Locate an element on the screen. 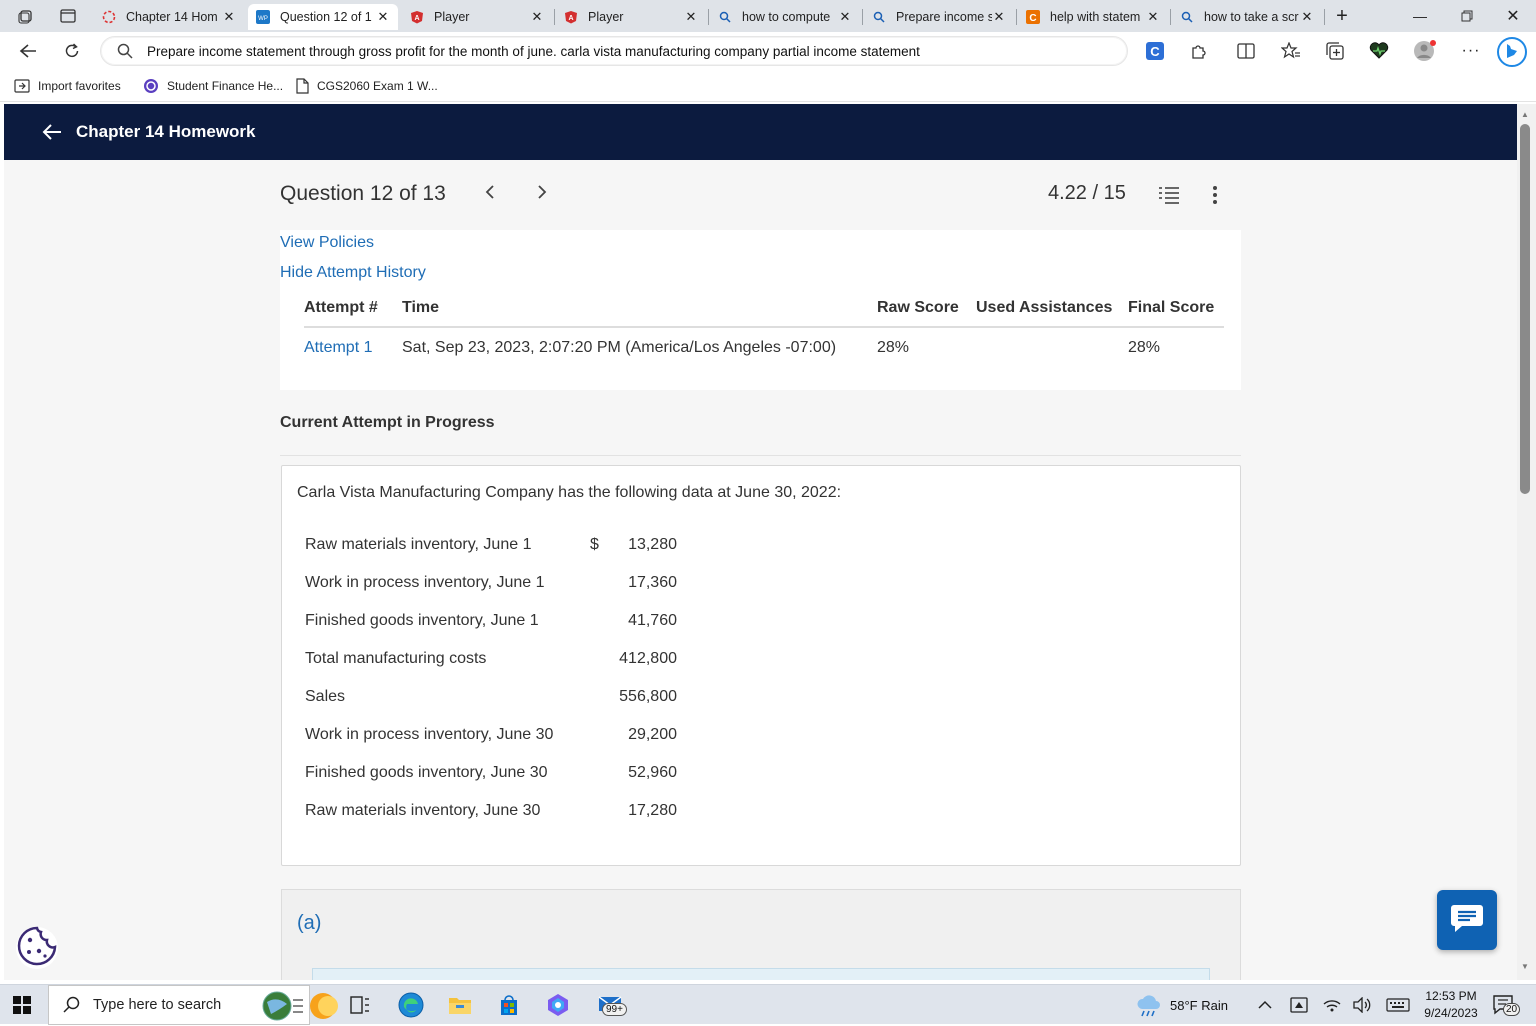  meet-now-icon is located at coordinates (1299, 1005).